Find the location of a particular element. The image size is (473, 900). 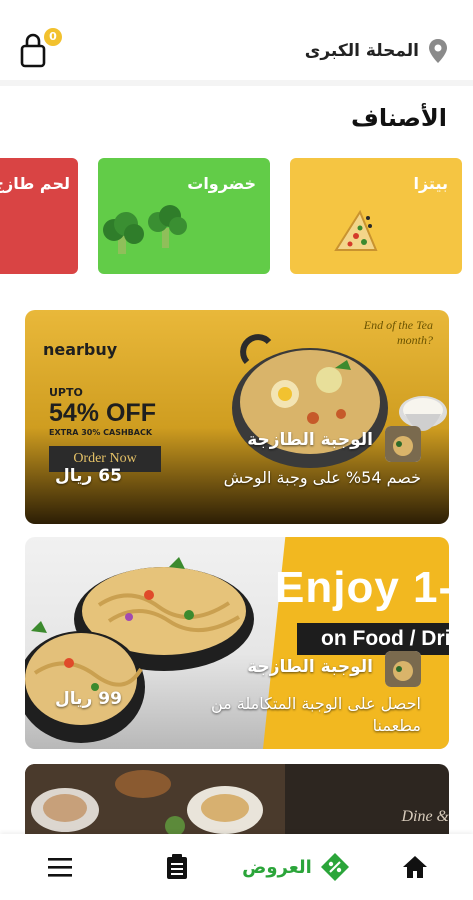

category-card-fresh-meat: لحم طازج is located at coordinates (39, 216).